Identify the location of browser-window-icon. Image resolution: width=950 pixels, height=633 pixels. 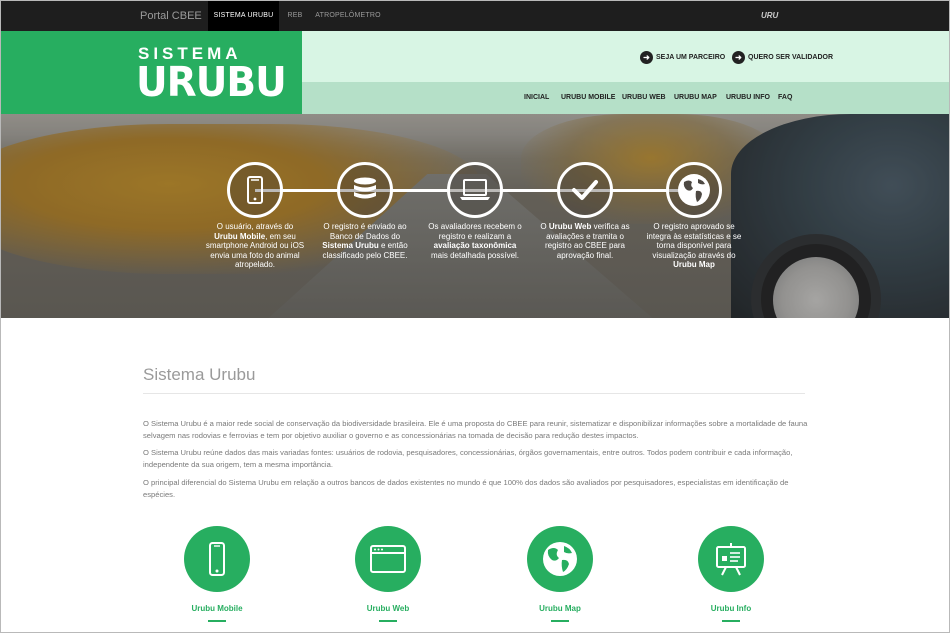
(388, 559).